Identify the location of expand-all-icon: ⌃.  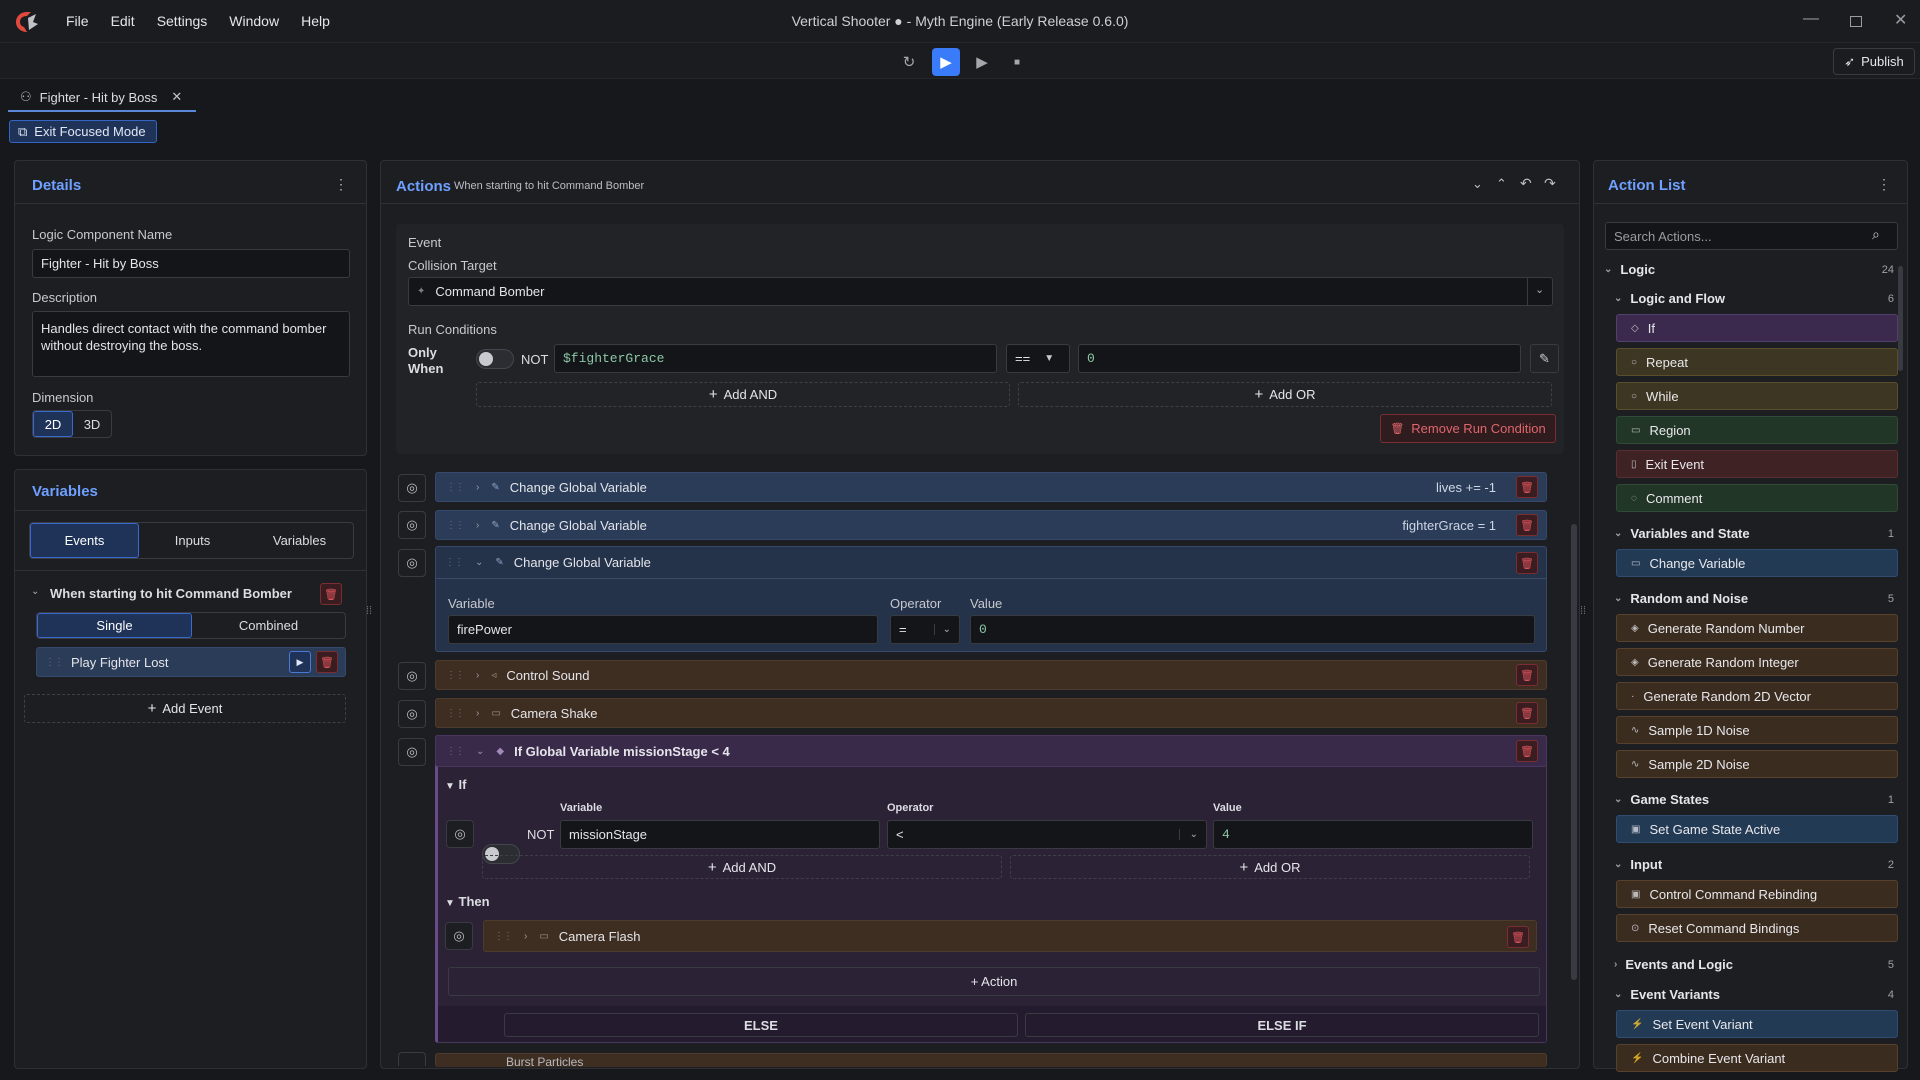
(1501, 184).